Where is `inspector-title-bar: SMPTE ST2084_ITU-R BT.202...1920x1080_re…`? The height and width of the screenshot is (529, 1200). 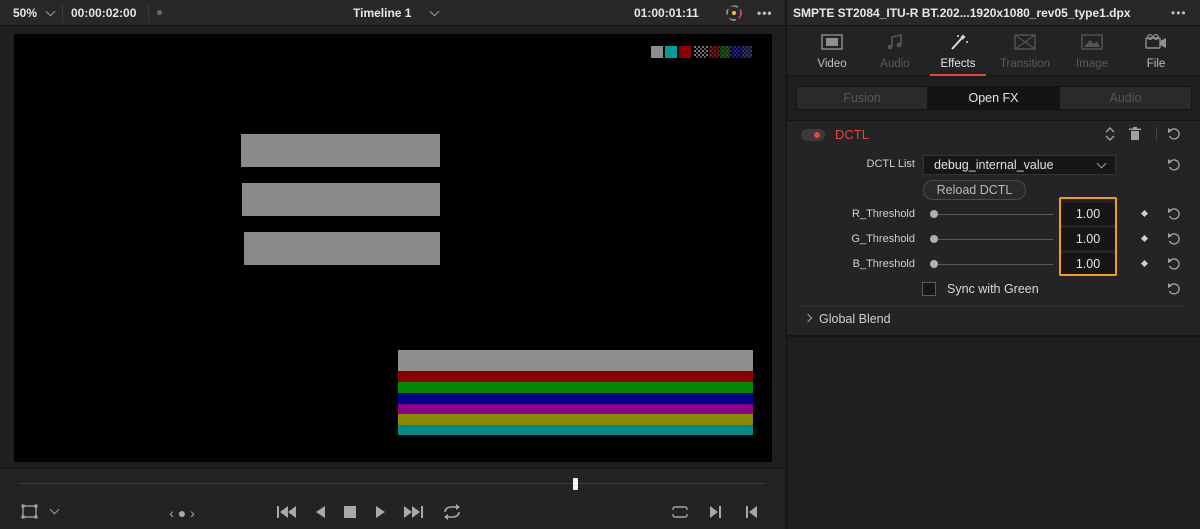 inspector-title-bar: SMPTE ST2084_ITU-R BT.202...1920x1080_re… is located at coordinates (993, 13).